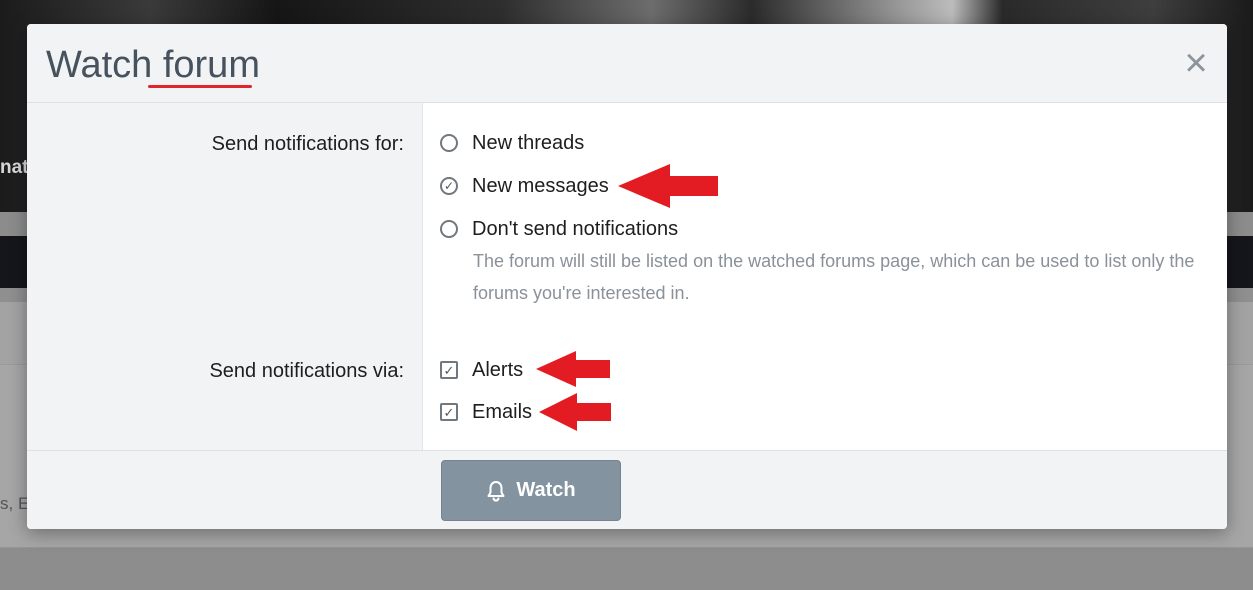  Describe the element at coordinates (546, 490) in the screenshot. I see `watch-button-label: Watch` at that location.